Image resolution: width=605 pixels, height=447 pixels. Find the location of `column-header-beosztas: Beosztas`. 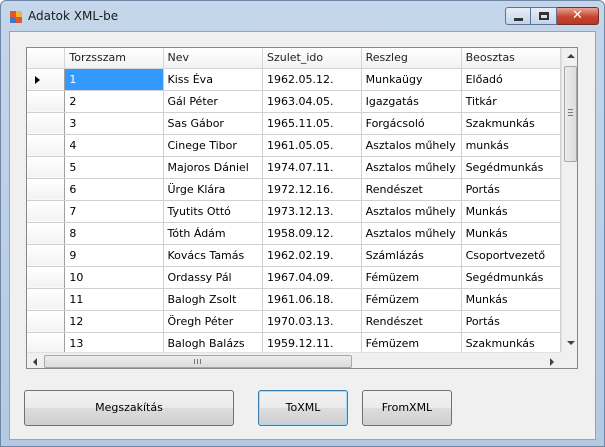

column-header-beosztas: Beosztas is located at coordinates (511, 58).